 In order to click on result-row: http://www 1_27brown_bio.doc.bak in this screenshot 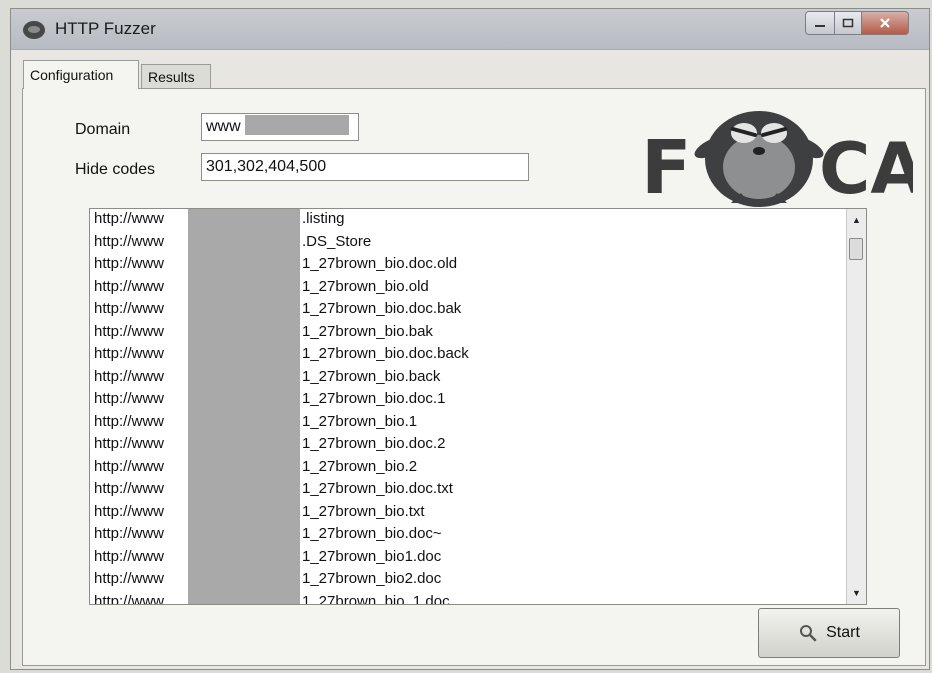, I will do `click(468, 310)`.